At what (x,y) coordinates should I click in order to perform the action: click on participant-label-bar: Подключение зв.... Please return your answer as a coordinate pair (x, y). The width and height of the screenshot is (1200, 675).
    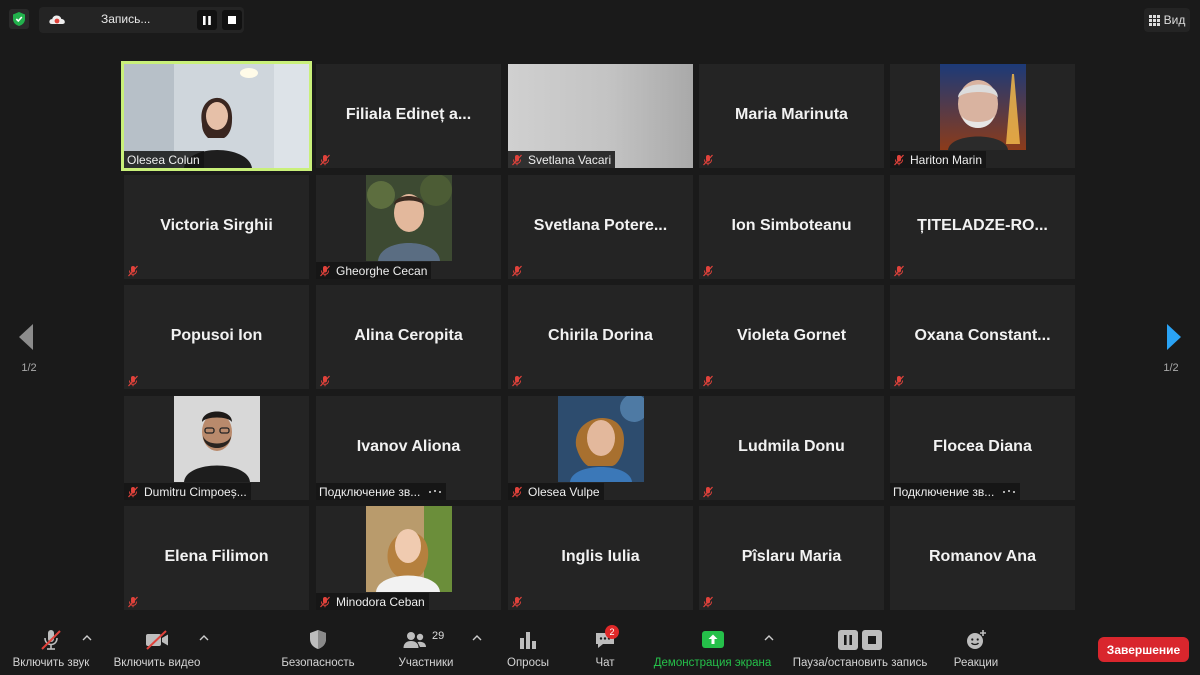
    Looking at the image, I should click on (381, 491).